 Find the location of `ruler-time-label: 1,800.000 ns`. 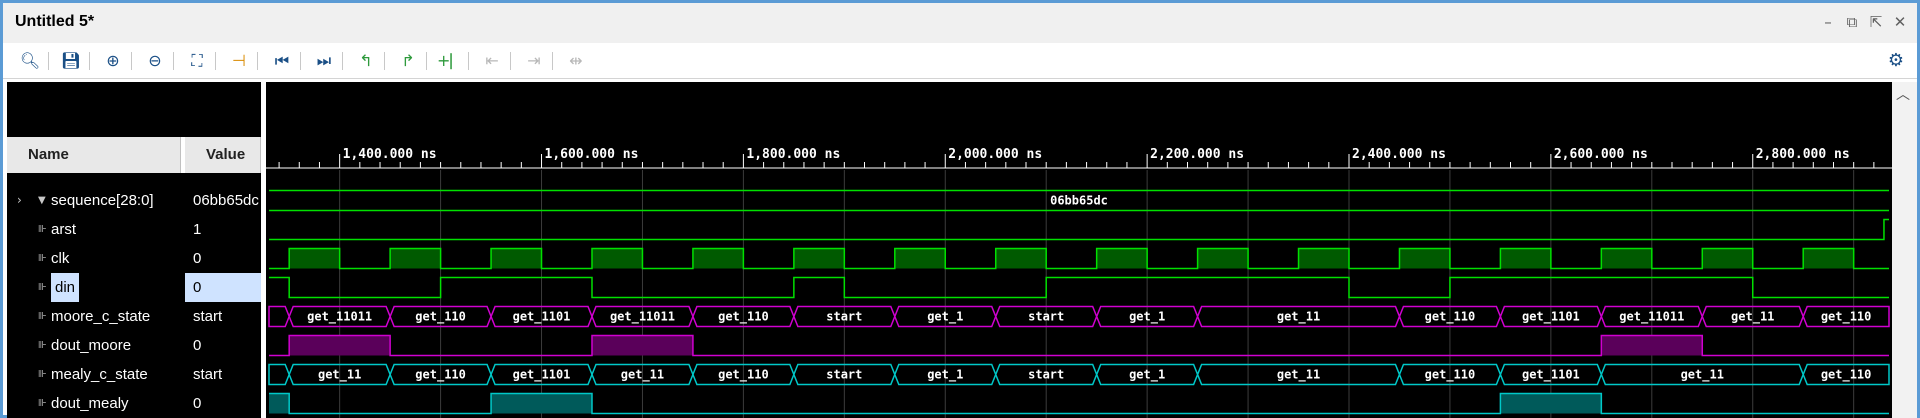

ruler-time-label: 1,800.000 ns is located at coordinates (793, 154).